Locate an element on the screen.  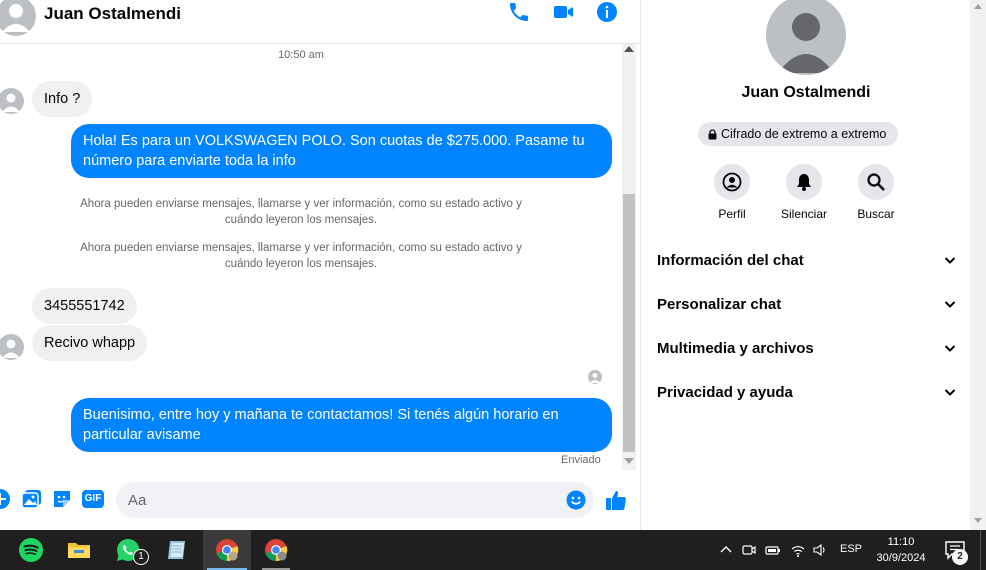
wifi-icon is located at coordinates (798, 550).